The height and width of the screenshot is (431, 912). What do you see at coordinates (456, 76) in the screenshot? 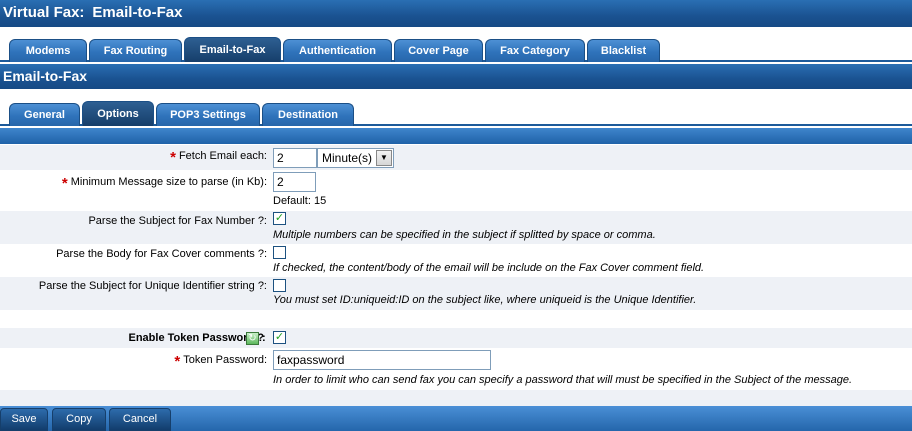
I see `section-title: Email-to-Fax` at bounding box center [456, 76].